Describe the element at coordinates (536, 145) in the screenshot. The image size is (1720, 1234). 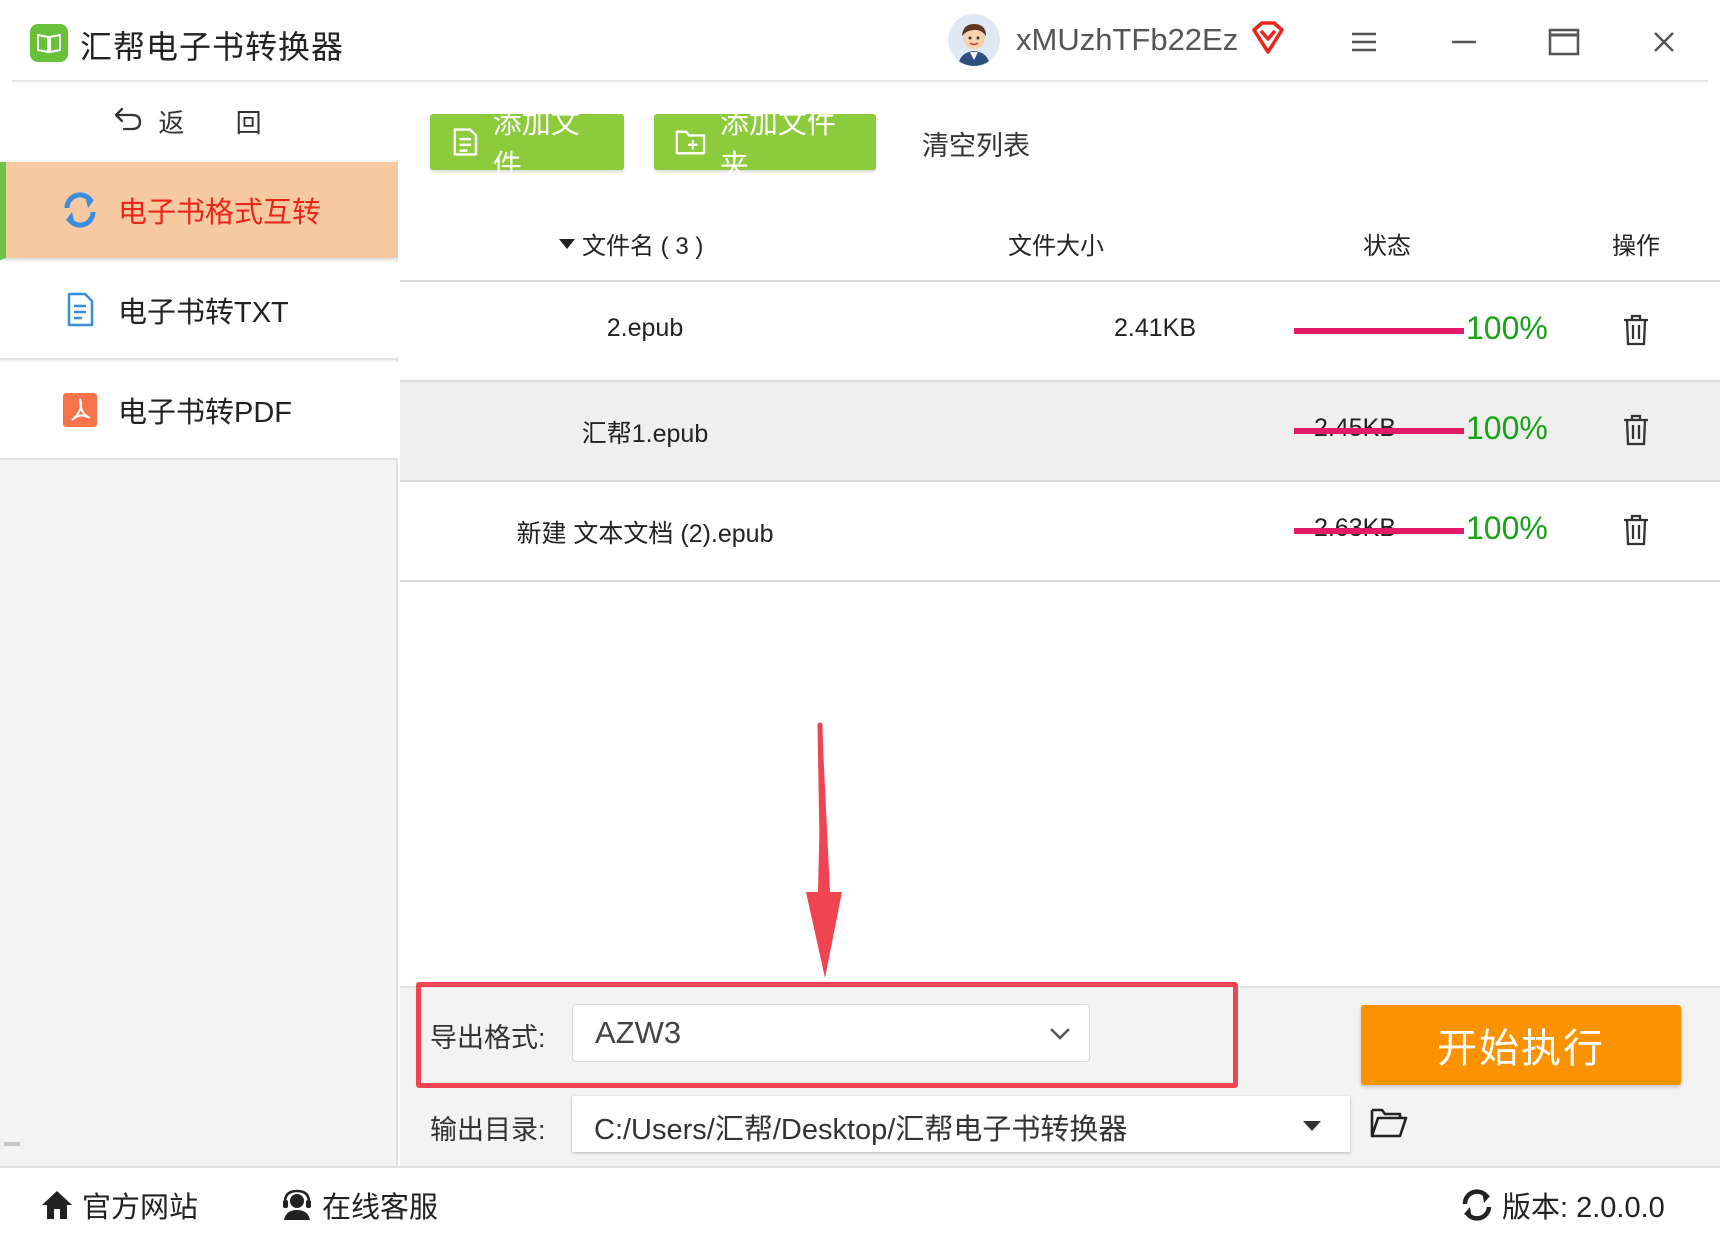
I see `add-file-label: 添加文件` at that location.